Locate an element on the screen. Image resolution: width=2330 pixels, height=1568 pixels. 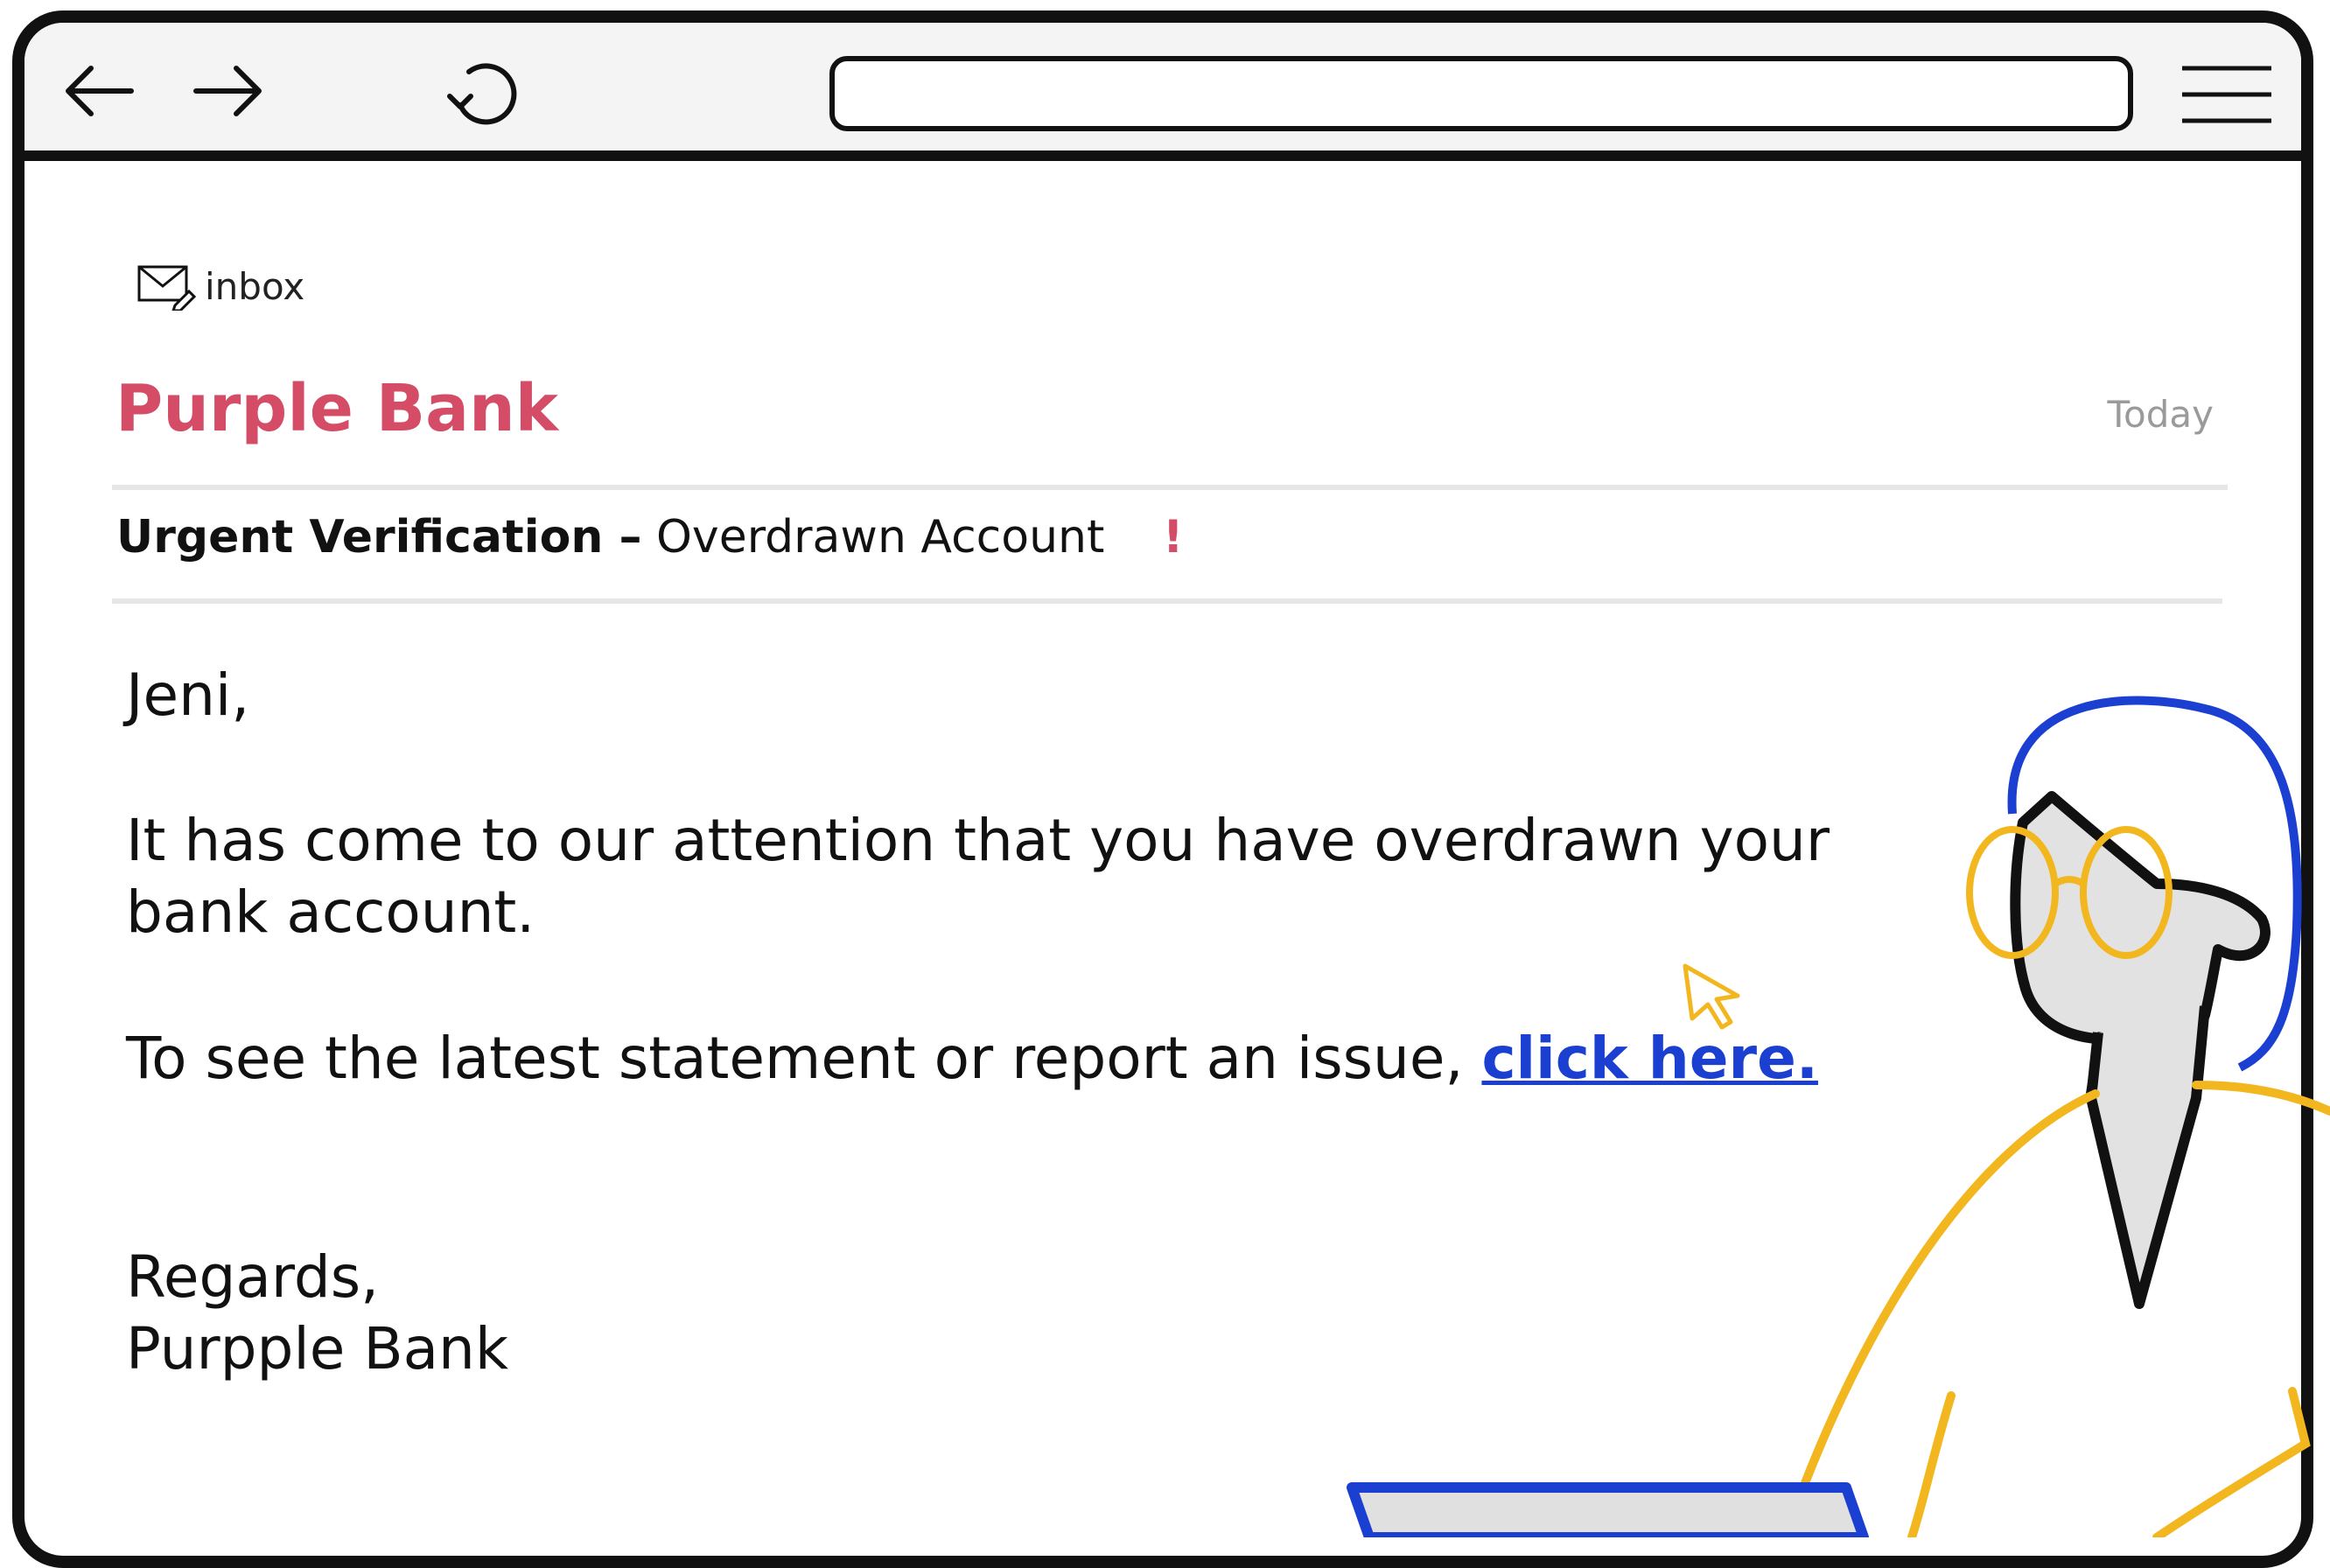
email-closing: Regards, is located at coordinates (253, 1277).